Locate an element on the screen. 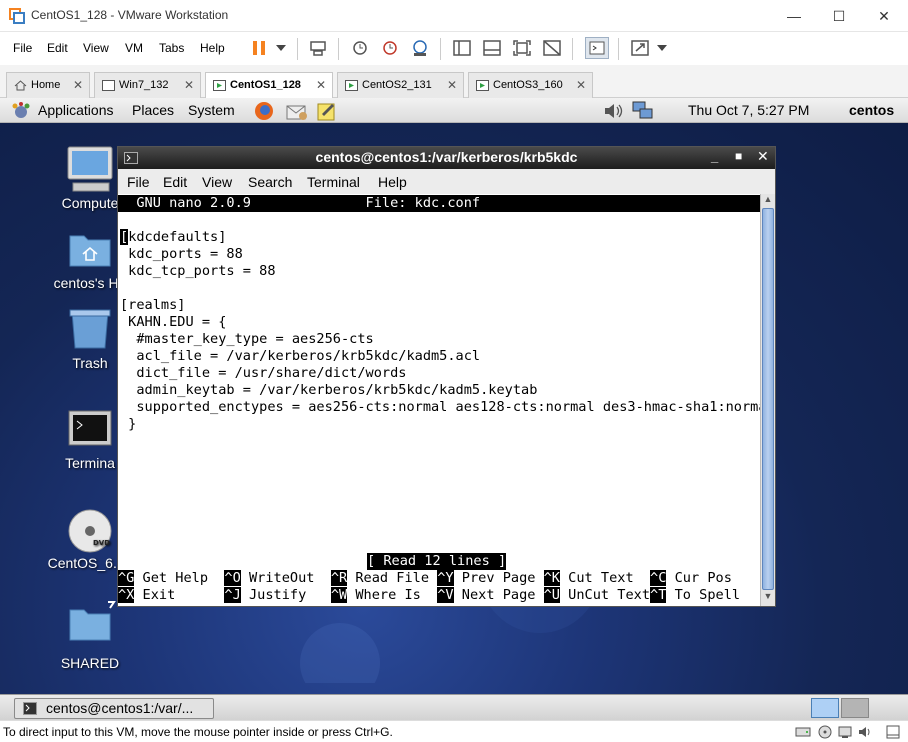  menu-places: Places is located at coordinates (153, 110).